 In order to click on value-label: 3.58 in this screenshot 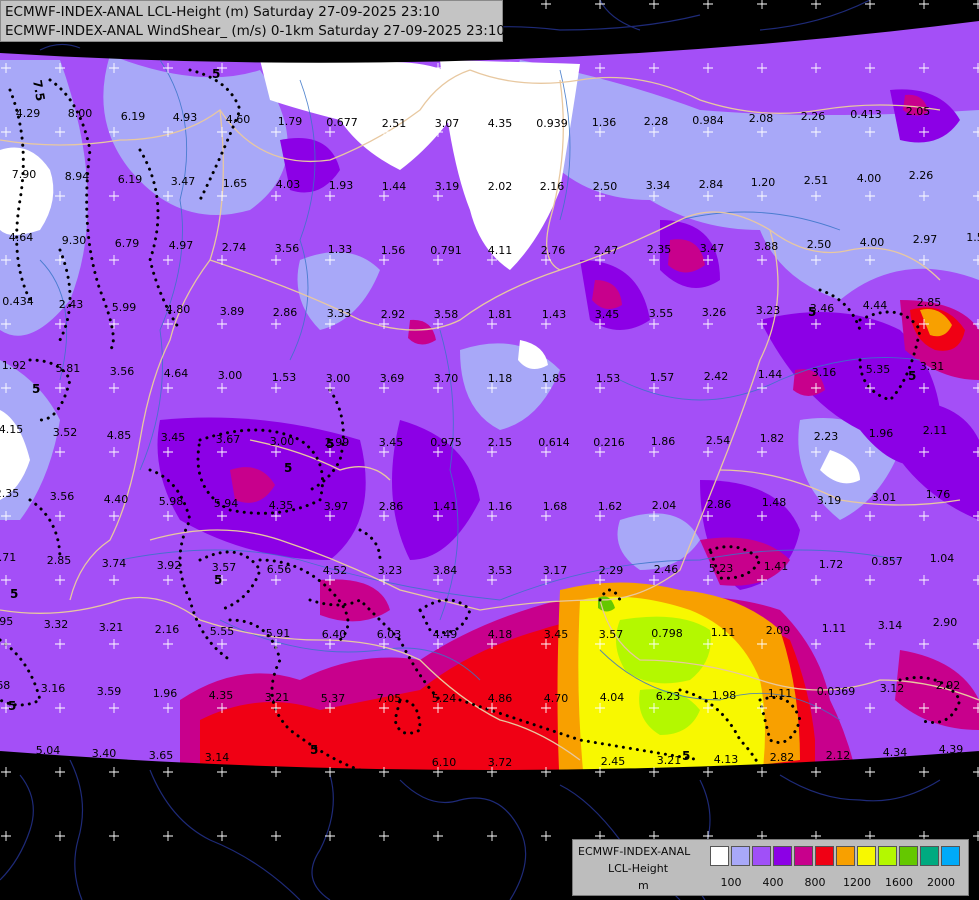, I will do `click(446, 314)`.